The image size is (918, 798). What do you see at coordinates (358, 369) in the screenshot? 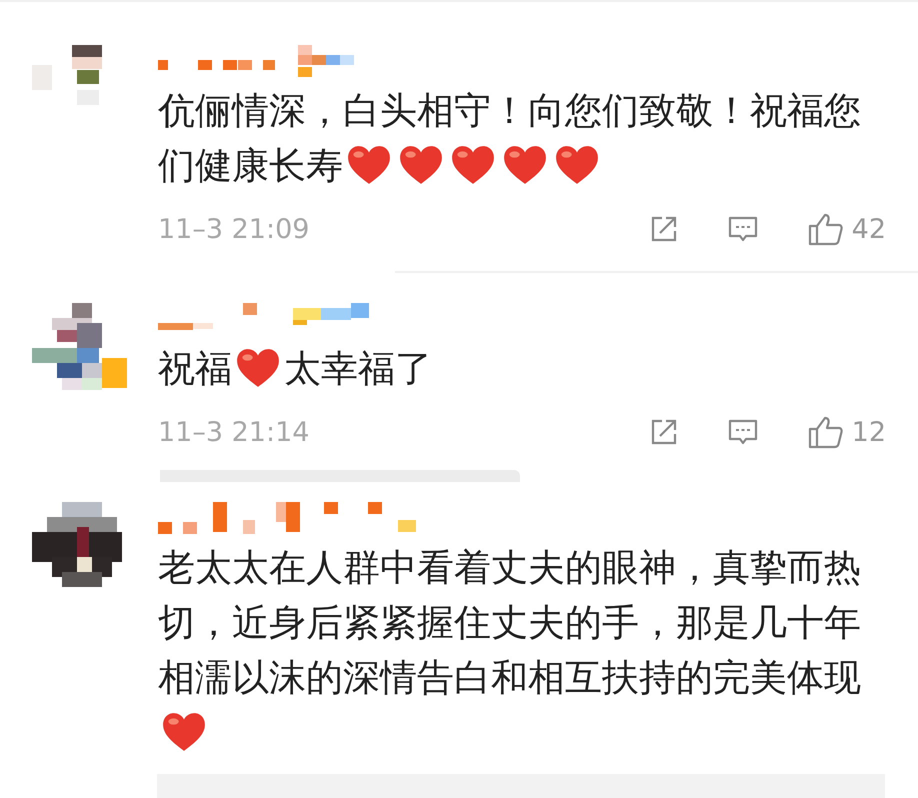
I see `comment-text: 太幸福了` at bounding box center [358, 369].